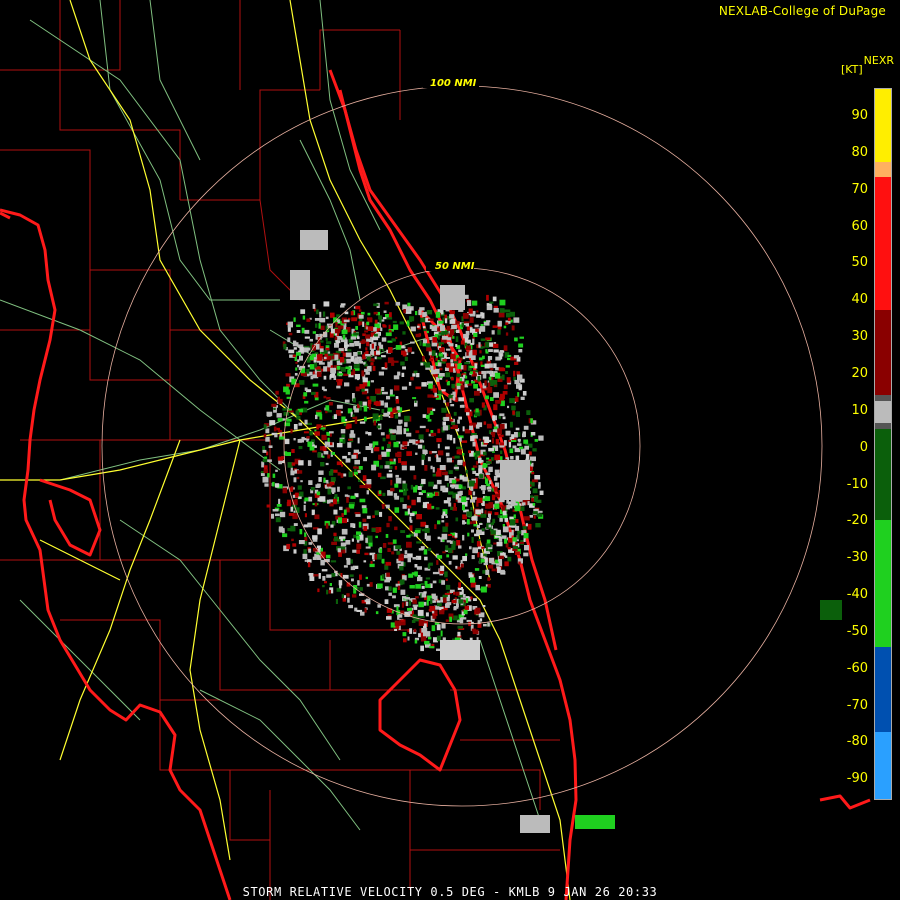 The height and width of the screenshot is (900, 900). I want to click on colorbar-tick-label: 70, so click(859, 189).